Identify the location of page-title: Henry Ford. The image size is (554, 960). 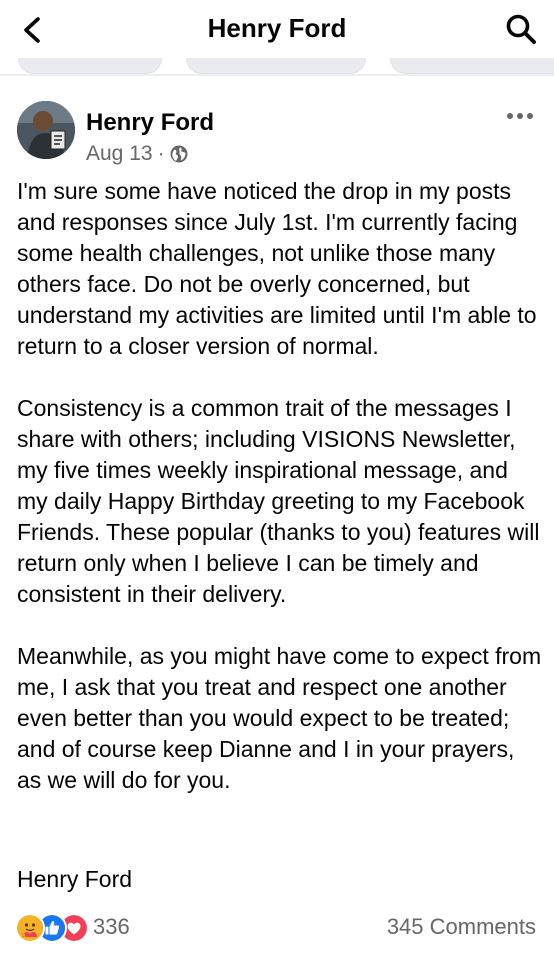
(277, 28).